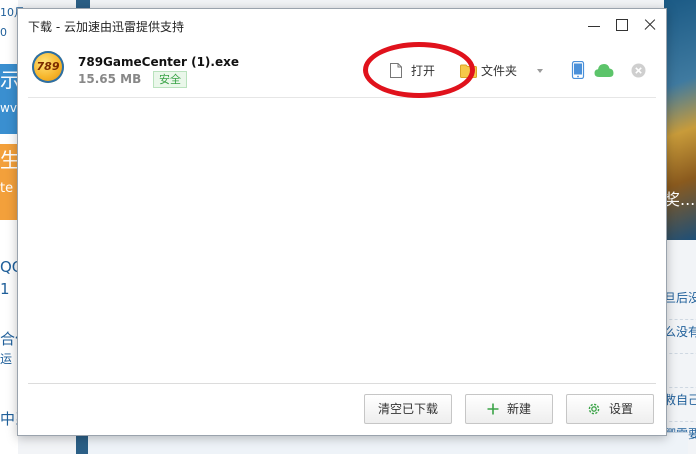 The image size is (696, 454). What do you see at coordinates (620, 409) in the screenshot?
I see `settings-label: 设置` at bounding box center [620, 409].